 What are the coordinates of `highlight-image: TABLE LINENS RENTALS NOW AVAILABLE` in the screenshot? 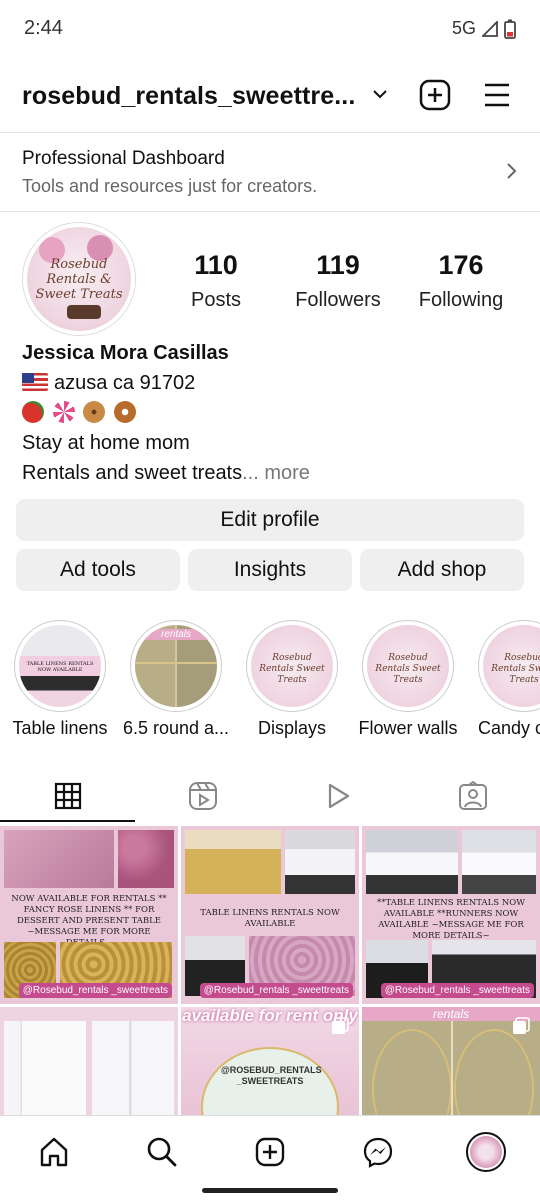 It's located at (60, 666).